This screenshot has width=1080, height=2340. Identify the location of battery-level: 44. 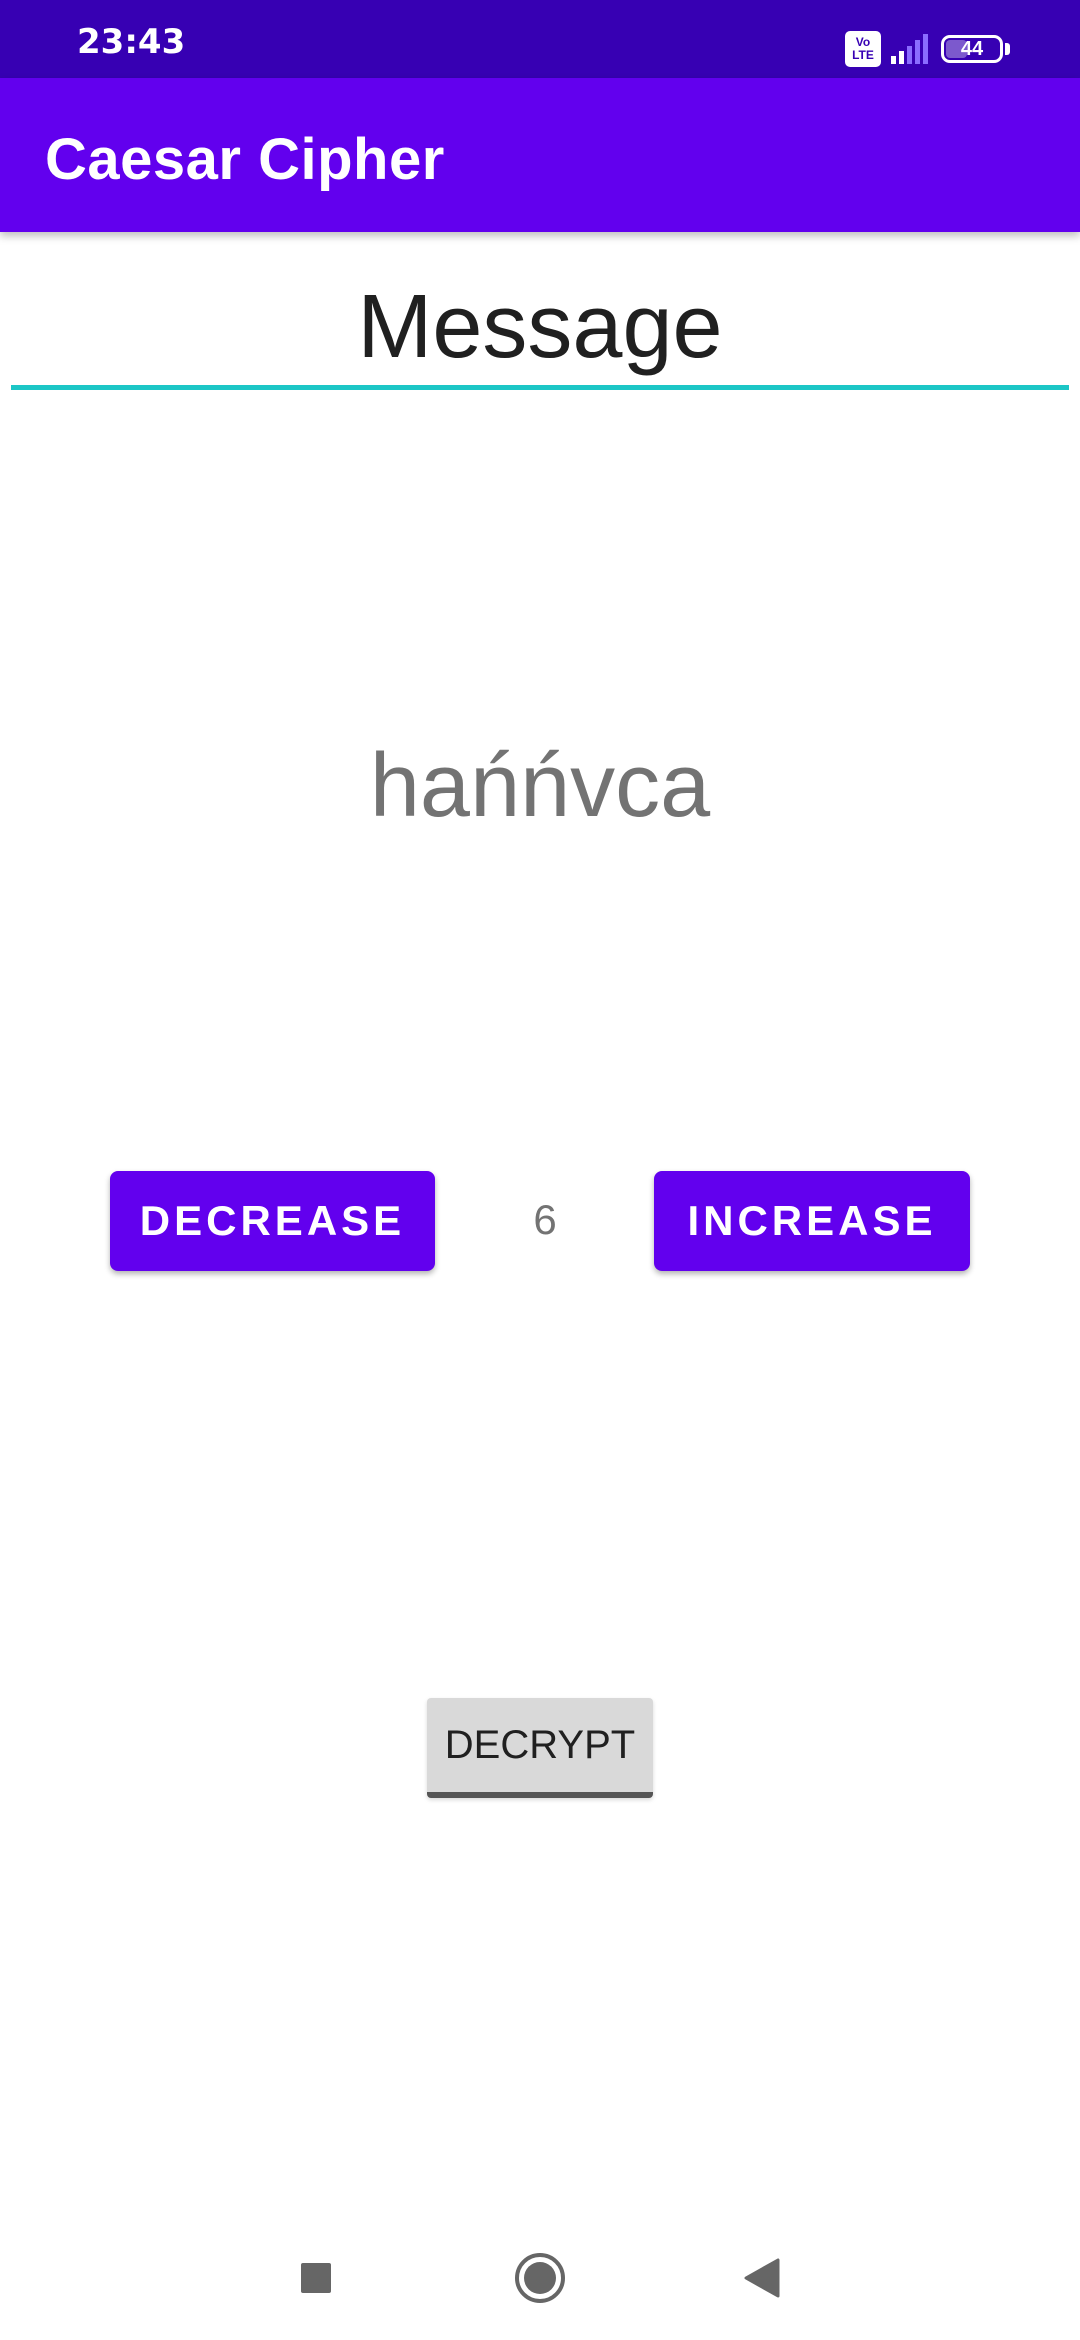
(972, 48).